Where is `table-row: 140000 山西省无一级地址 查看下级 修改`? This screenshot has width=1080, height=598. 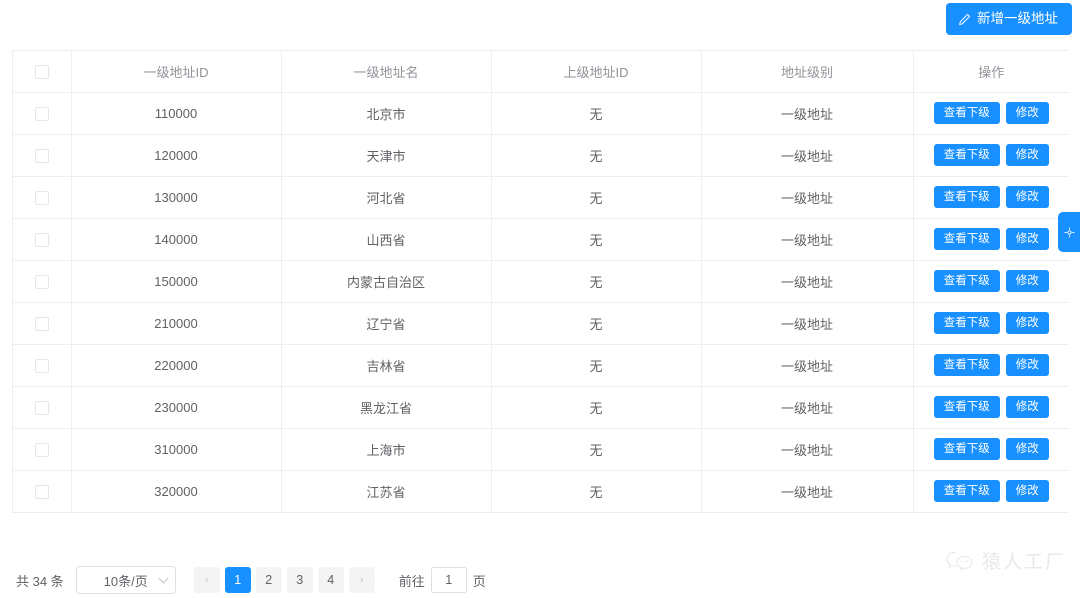
table-row: 140000 山西省无一级地址 查看下级 修改 is located at coordinates (541, 239).